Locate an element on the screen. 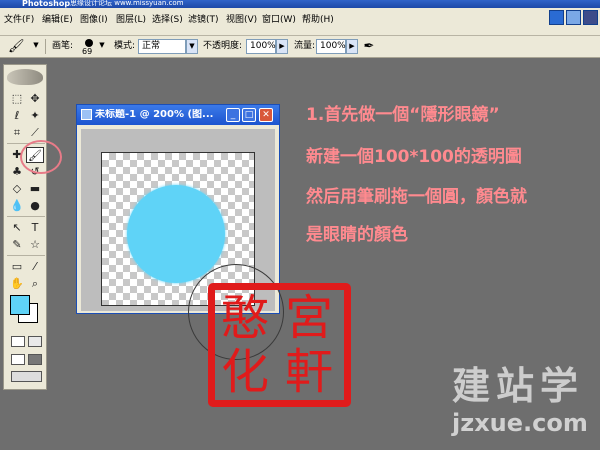 The width and height of the screenshot is (600, 450). brush-tool-highlight-circle is located at coordinates (41, 157).